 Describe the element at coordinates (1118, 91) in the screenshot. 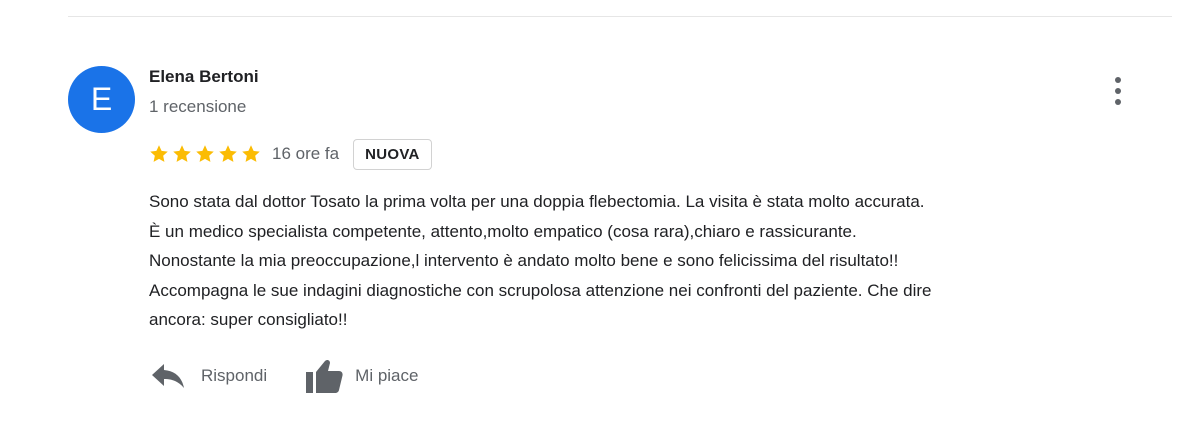

I see `more-options-button` at that location.